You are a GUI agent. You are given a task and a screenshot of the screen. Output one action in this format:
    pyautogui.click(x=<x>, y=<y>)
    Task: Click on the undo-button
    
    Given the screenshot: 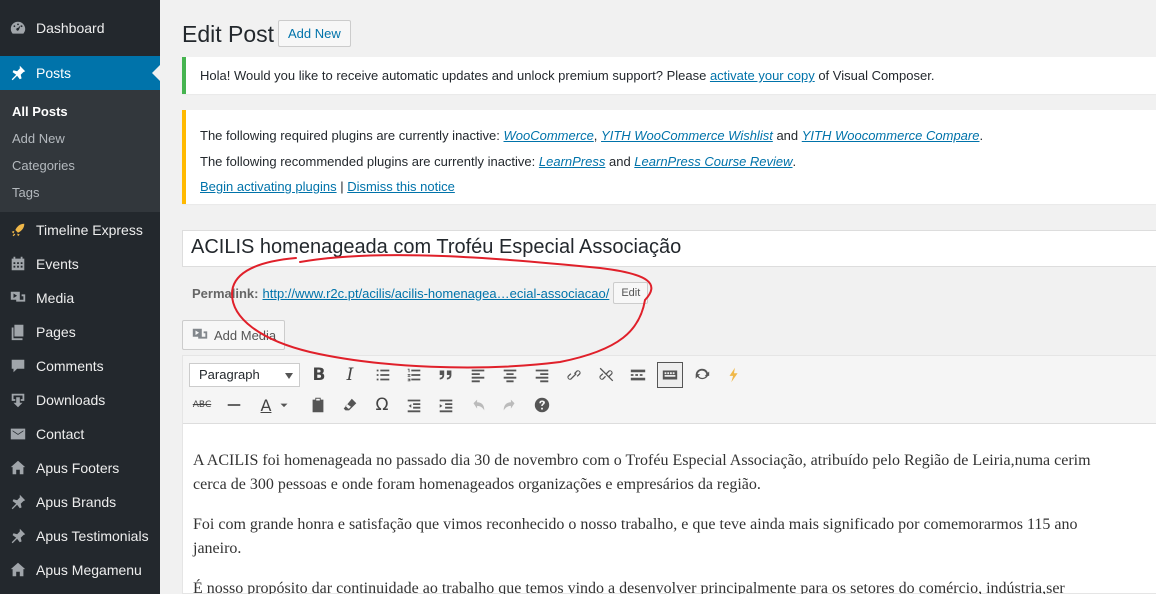 What is the action you would take?
    pyautogui.click(x=478, y=405)
    